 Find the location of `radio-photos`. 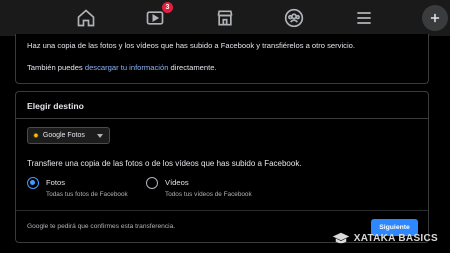

radio-photos is located at coordinates (33, 183).